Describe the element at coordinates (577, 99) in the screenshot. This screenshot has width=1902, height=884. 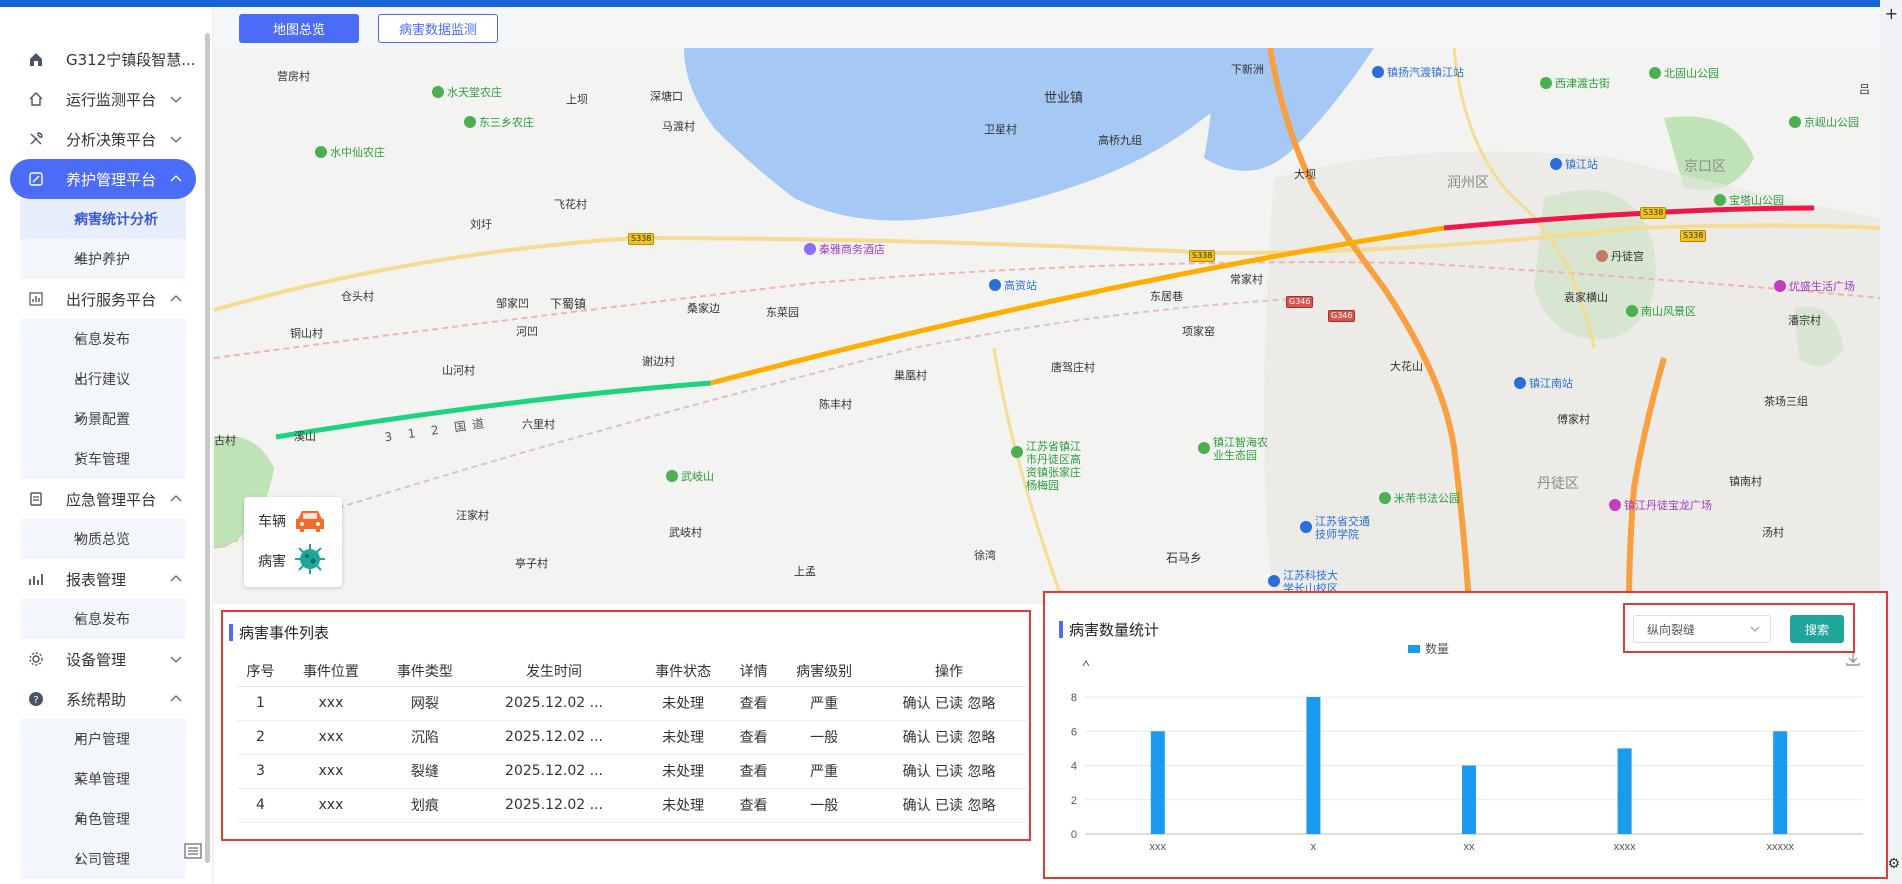
I see `map-label: 上坝` at that location.